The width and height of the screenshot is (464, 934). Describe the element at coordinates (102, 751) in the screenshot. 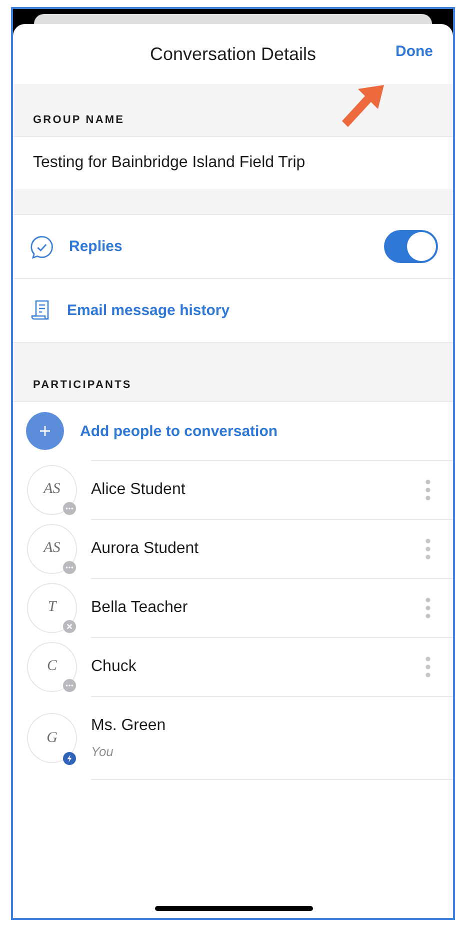

I see `participant-subtitle: You` at that location.